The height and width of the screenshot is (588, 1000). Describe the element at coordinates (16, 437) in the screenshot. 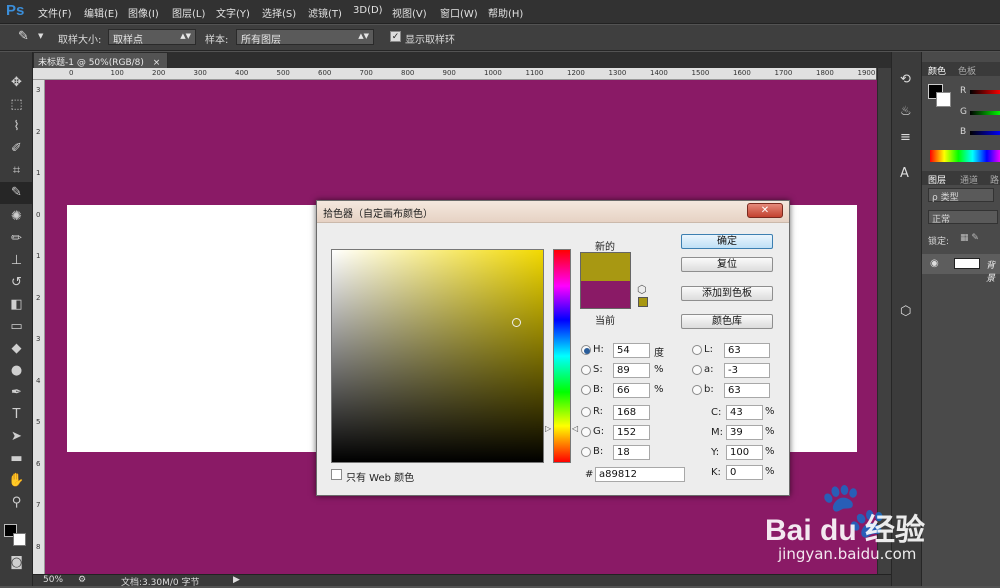

I see `path-select-tool-icon: ➤` at that location.